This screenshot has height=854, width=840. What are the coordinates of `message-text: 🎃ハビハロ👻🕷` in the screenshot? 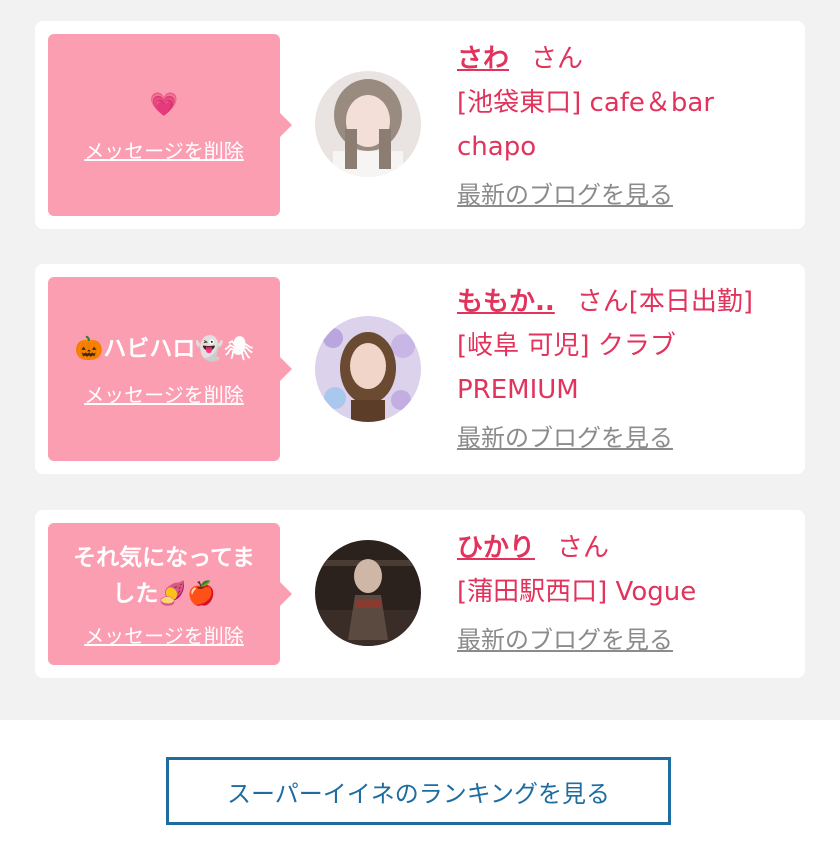 It's located at (164, 348).